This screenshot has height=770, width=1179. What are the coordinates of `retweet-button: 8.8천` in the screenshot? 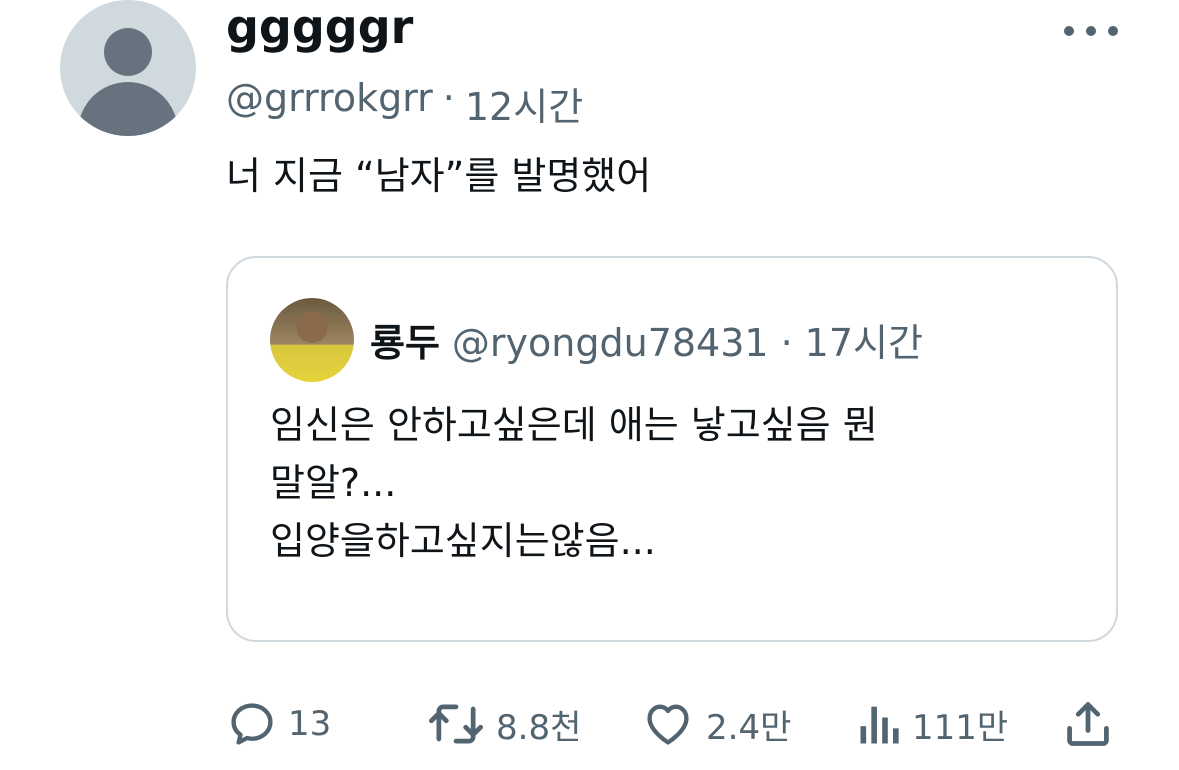 It's located at (503, 724).